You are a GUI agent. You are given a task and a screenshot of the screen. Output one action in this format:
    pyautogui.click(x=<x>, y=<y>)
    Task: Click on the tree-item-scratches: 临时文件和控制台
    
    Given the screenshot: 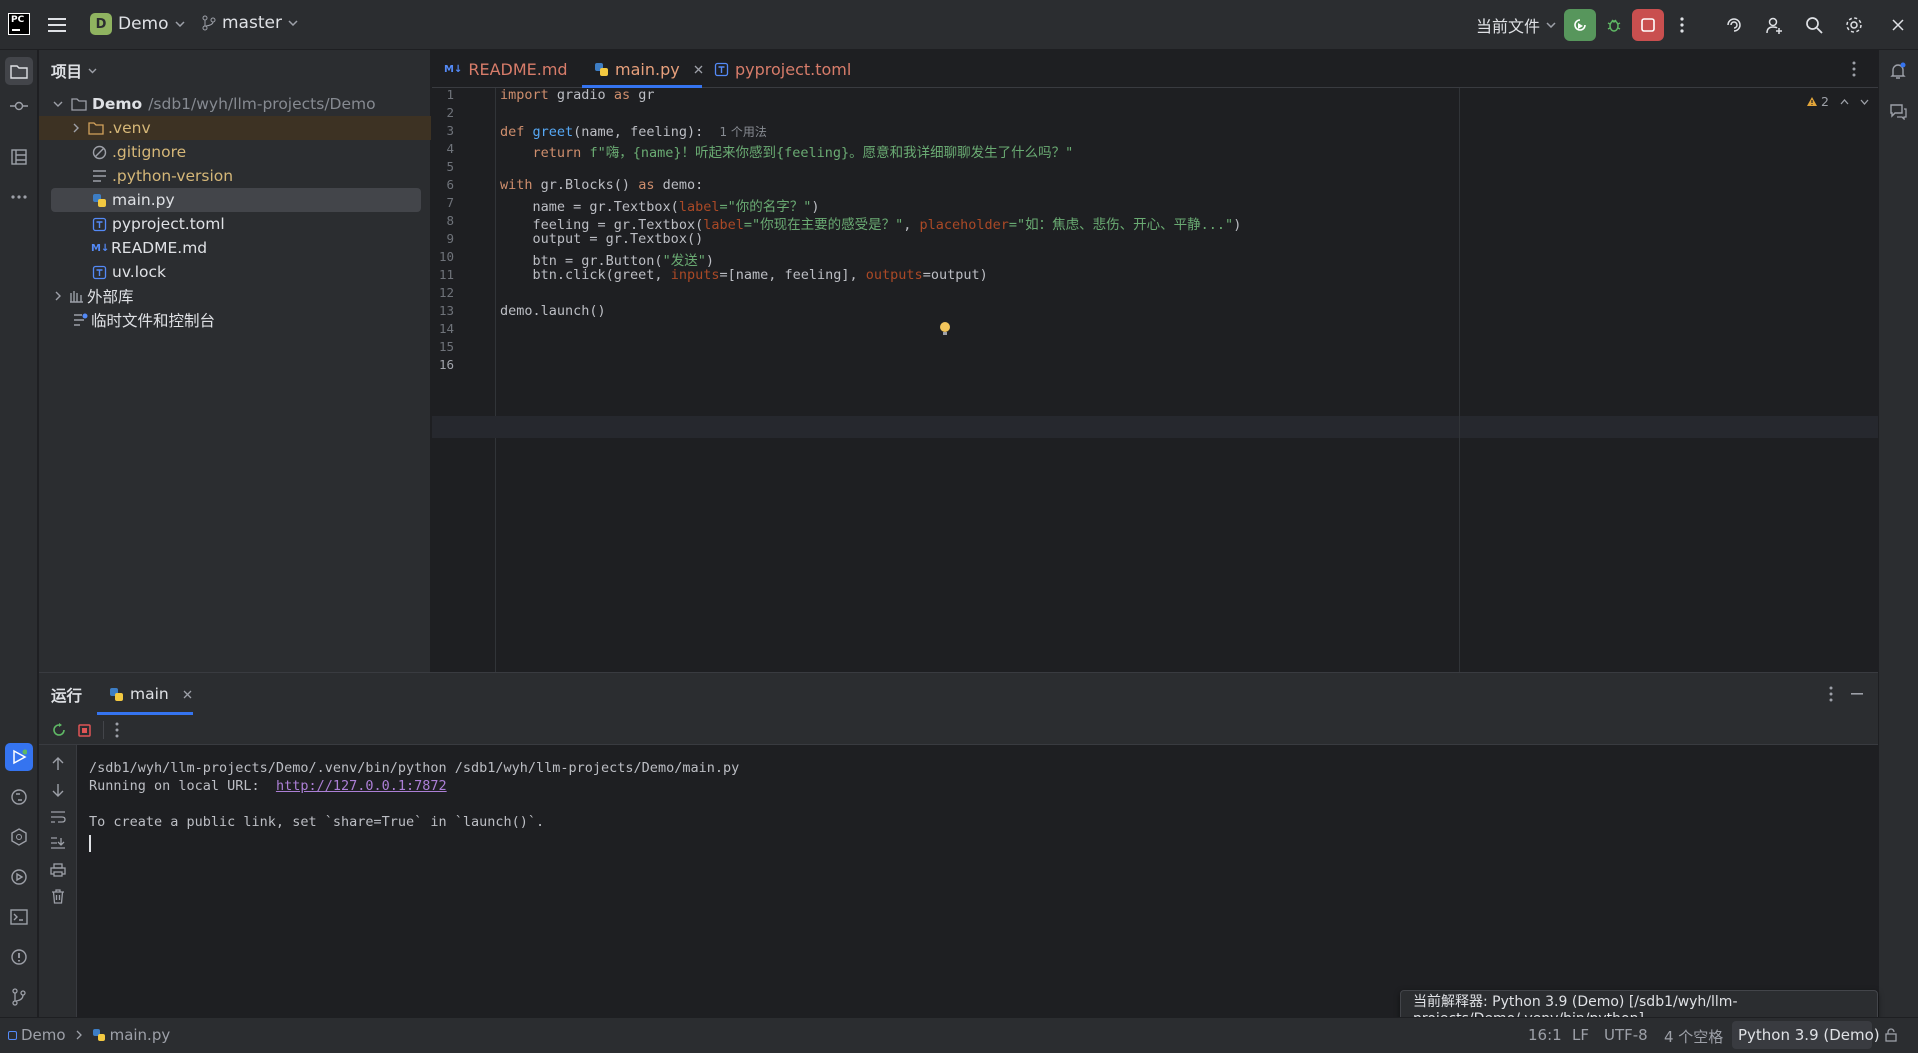 What is the action you would take?
    pyautogui.click(x=235, y=320)
    